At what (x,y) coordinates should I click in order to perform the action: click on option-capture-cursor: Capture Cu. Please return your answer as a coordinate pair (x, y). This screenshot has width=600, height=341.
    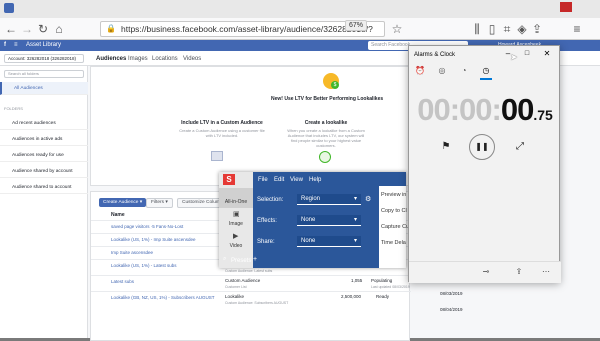
    Looking at the image, I should click on (395, 227).